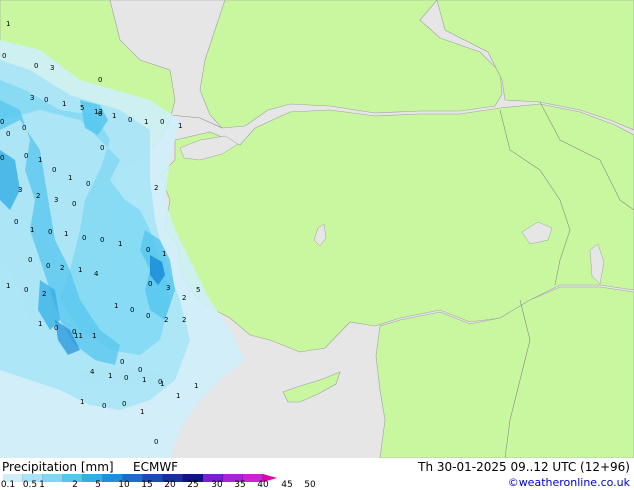  I want to click on legend-ticks: 0.1 0.5 1 2 5 10 15 20 25 30 35 40 45 50, so click(317, 485).